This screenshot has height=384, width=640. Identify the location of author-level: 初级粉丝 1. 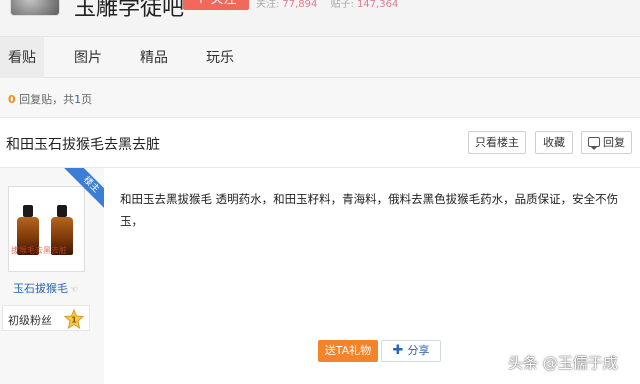
(46, 318).